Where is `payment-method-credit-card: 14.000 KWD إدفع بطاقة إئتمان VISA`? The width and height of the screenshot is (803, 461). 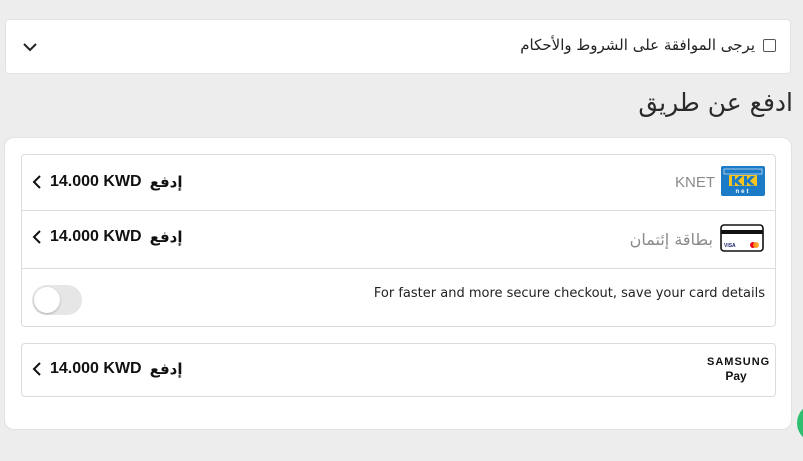
payment-method-credit-card: 14.000 KWD إدفع بطاقة إئتمان VISA is located at coordinates (398, 239).